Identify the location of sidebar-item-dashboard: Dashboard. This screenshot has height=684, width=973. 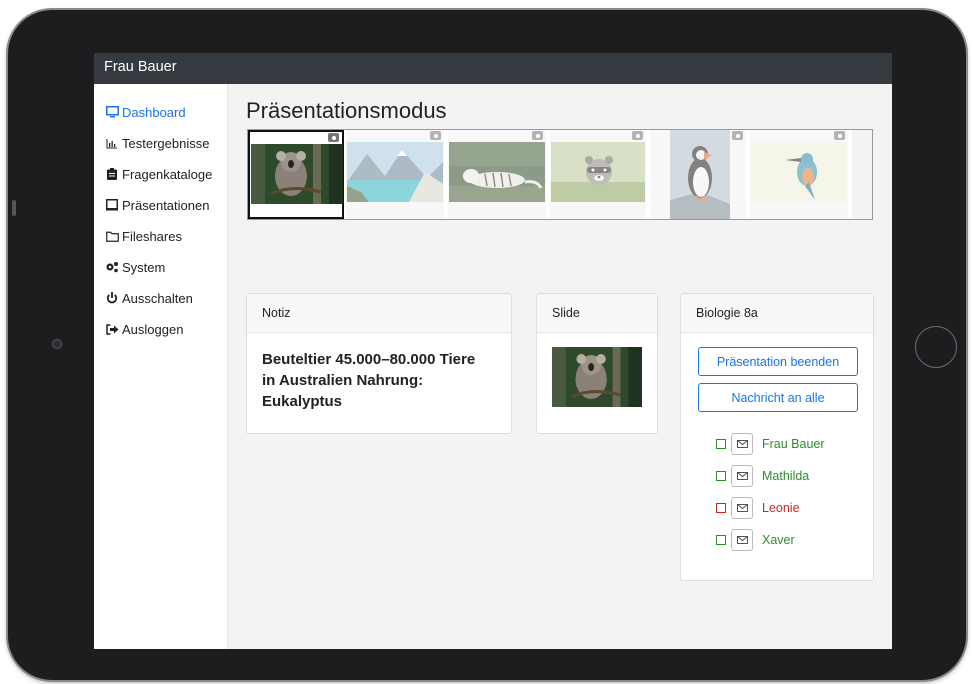
(145, 112).